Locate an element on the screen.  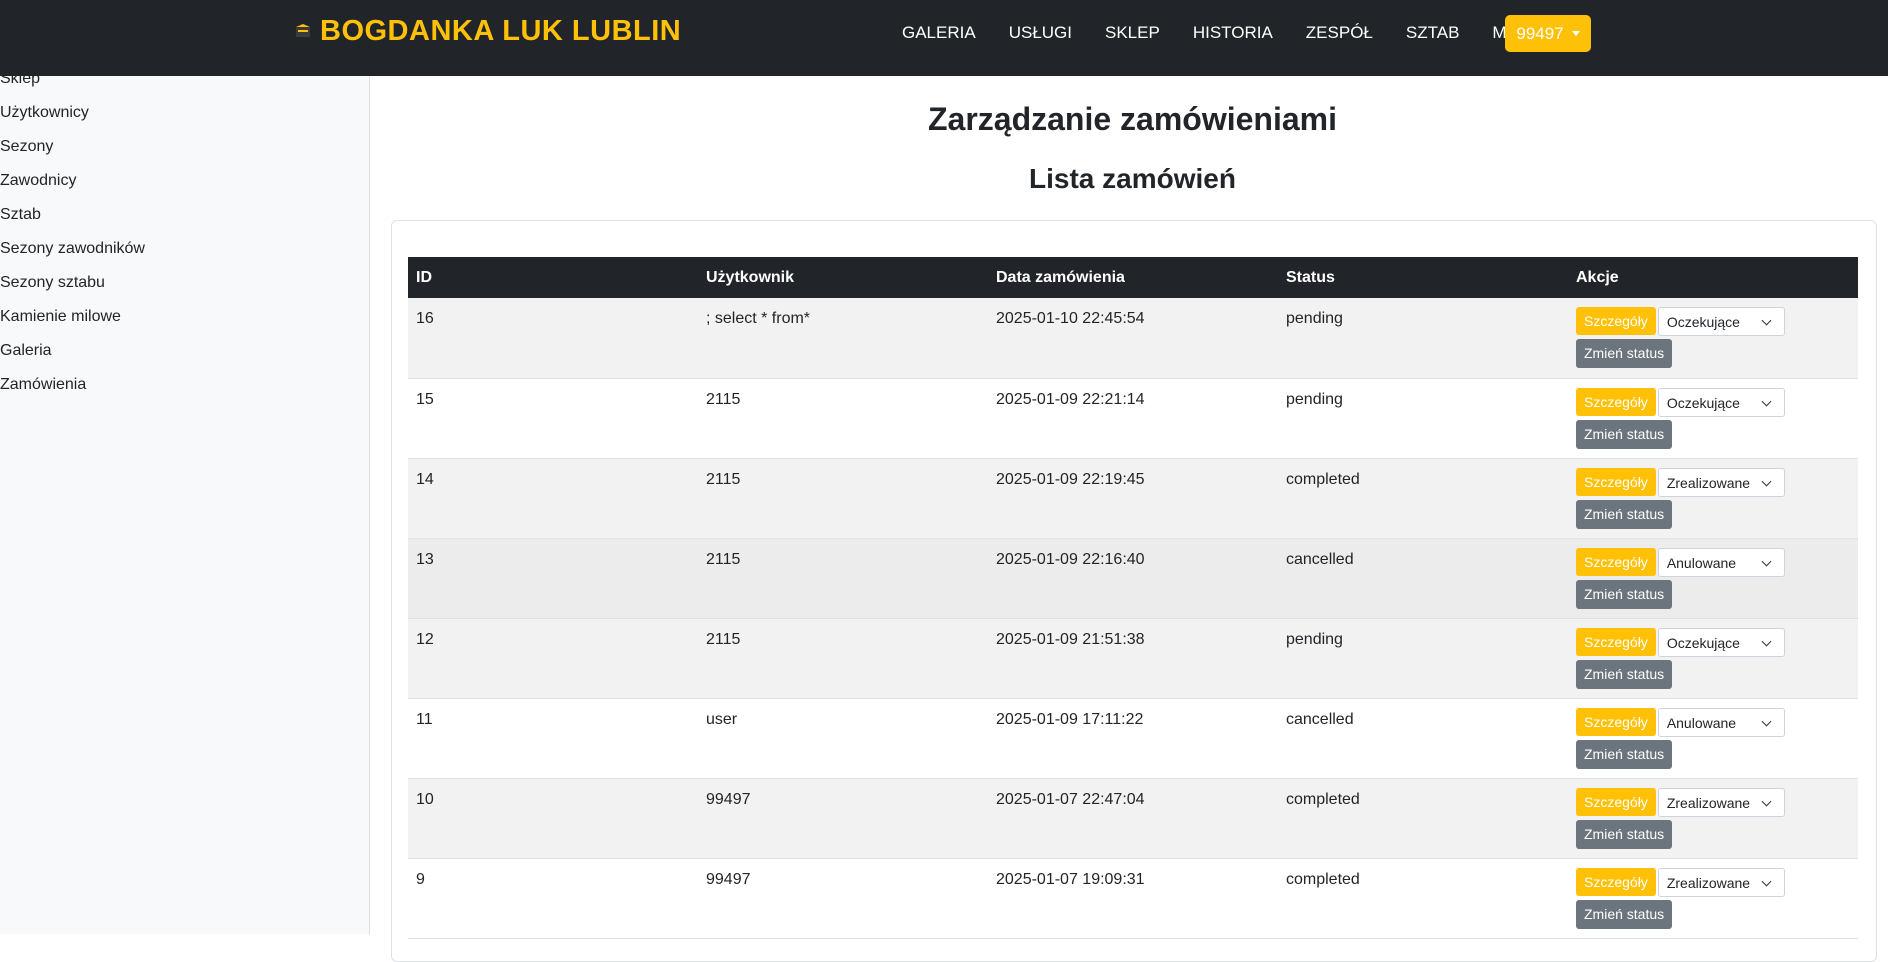
section-title: Lista zamówień is located at coordinates (1132, 178).